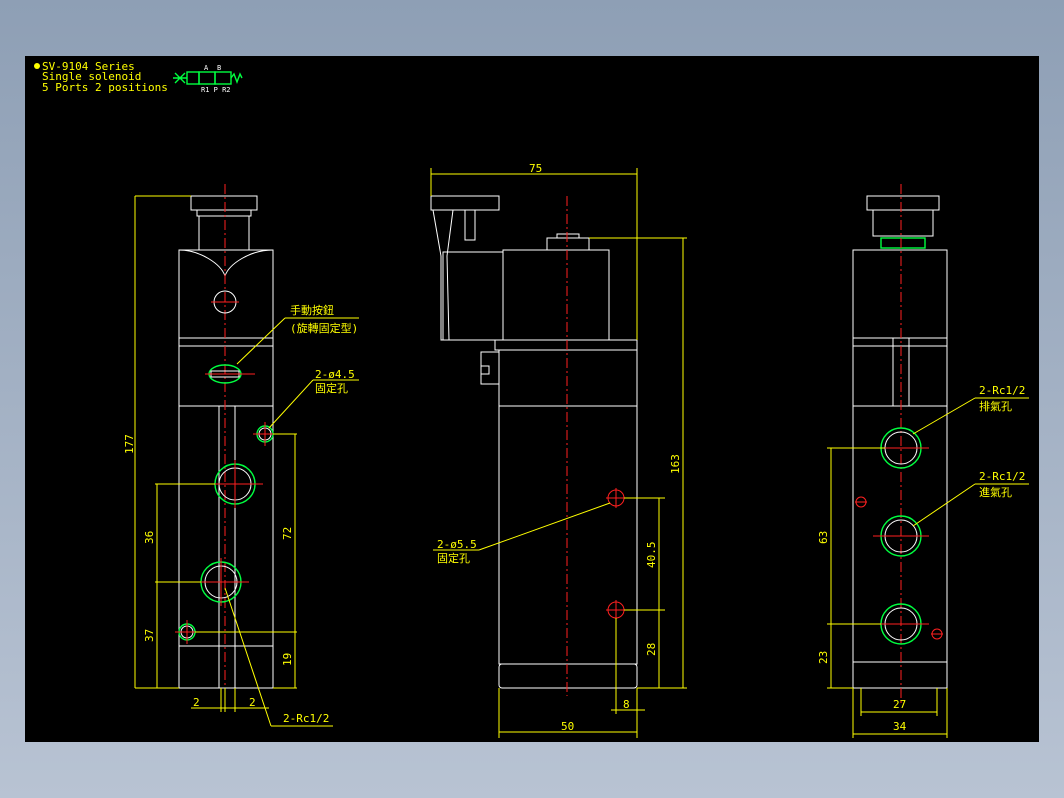 This screenshot has height=798, width=1064. I want to click on bullet-icon, so click(37, 66).